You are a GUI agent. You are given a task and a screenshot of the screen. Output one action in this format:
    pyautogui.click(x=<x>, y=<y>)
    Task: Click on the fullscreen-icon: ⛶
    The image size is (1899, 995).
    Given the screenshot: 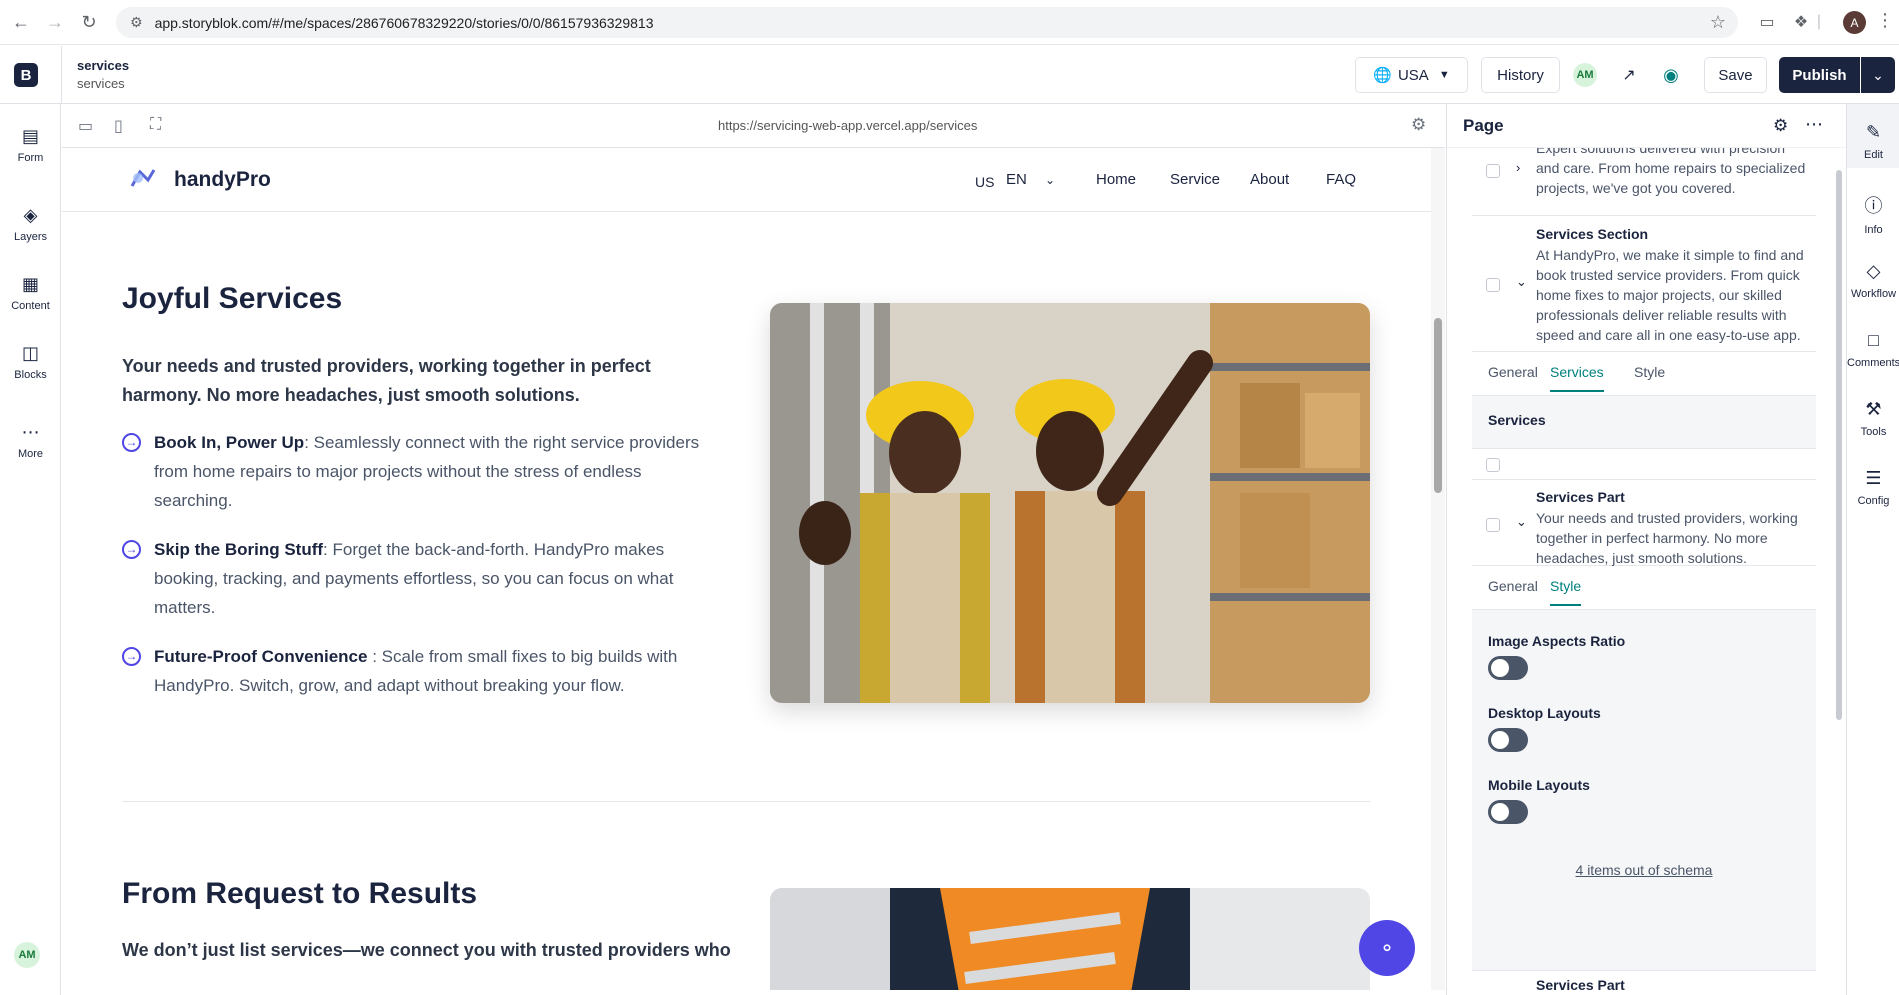 What is the action you would take?
    pyautogui.click(x=155, y=125)
    